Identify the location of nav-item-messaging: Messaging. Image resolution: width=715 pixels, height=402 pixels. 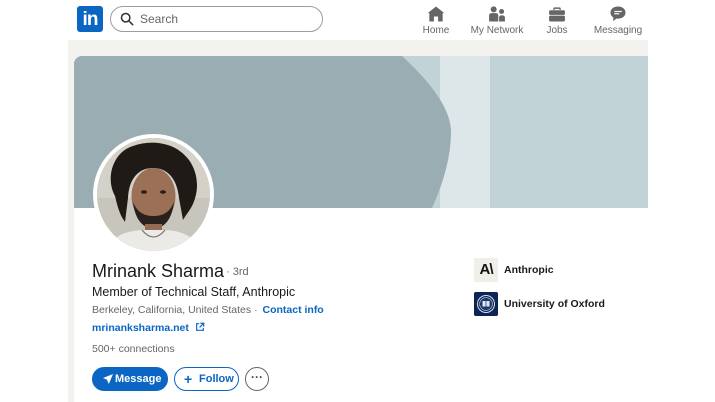
(618, 21).